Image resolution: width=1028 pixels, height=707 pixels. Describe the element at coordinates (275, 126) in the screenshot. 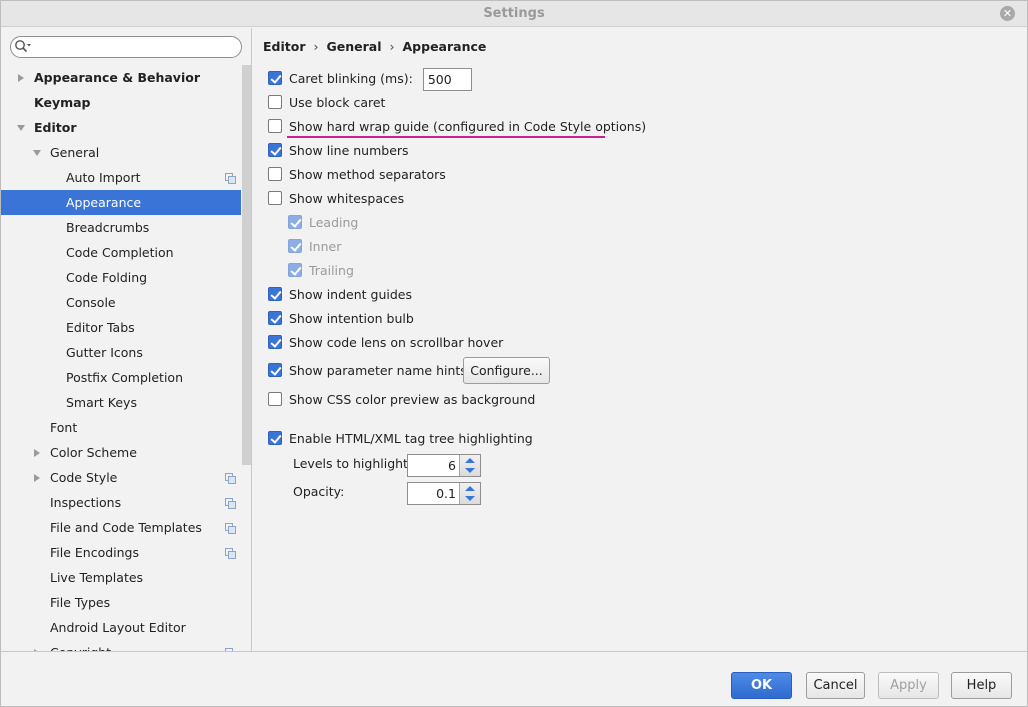

I see `hard-wrap-checkbox` at that location.